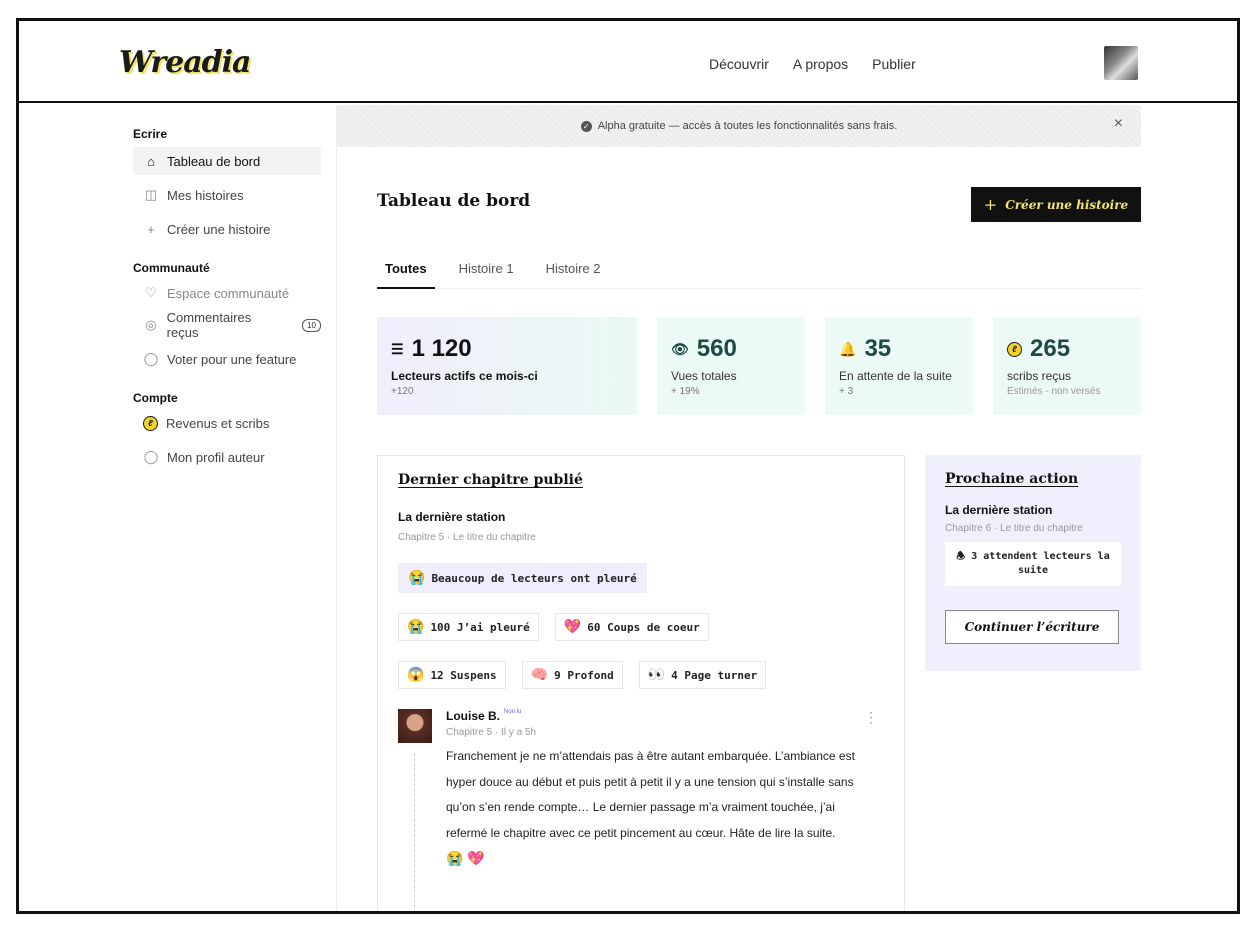  What do you see at coordinates (704, 376) in the screenshot?
I see `stat-label: Vues totales` at bounding box center [704, 376].